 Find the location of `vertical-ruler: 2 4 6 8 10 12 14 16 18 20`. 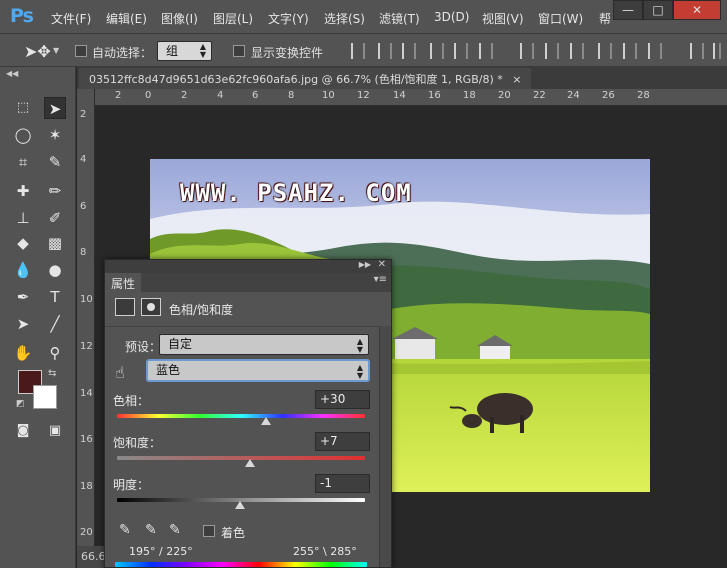

vertical-ruler: 2 4 6 8 10 12 14 16 18 20 is located at coordinates (86, 328).